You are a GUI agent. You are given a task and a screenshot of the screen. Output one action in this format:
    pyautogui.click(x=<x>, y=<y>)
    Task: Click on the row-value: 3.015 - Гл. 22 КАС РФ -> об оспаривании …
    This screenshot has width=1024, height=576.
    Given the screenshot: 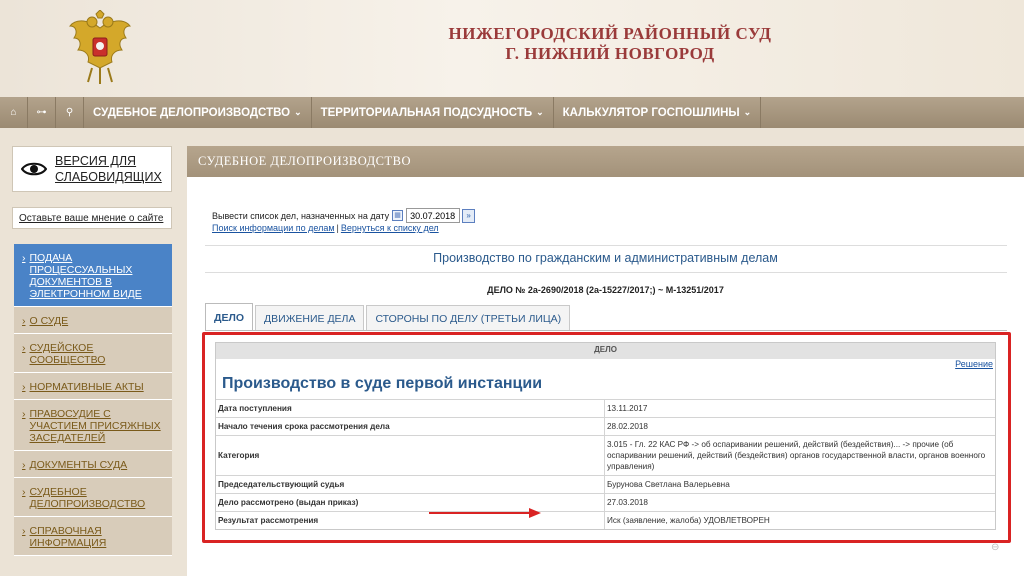 What is the action you would take?
    pyautogui.click(x=796, y=455)
    